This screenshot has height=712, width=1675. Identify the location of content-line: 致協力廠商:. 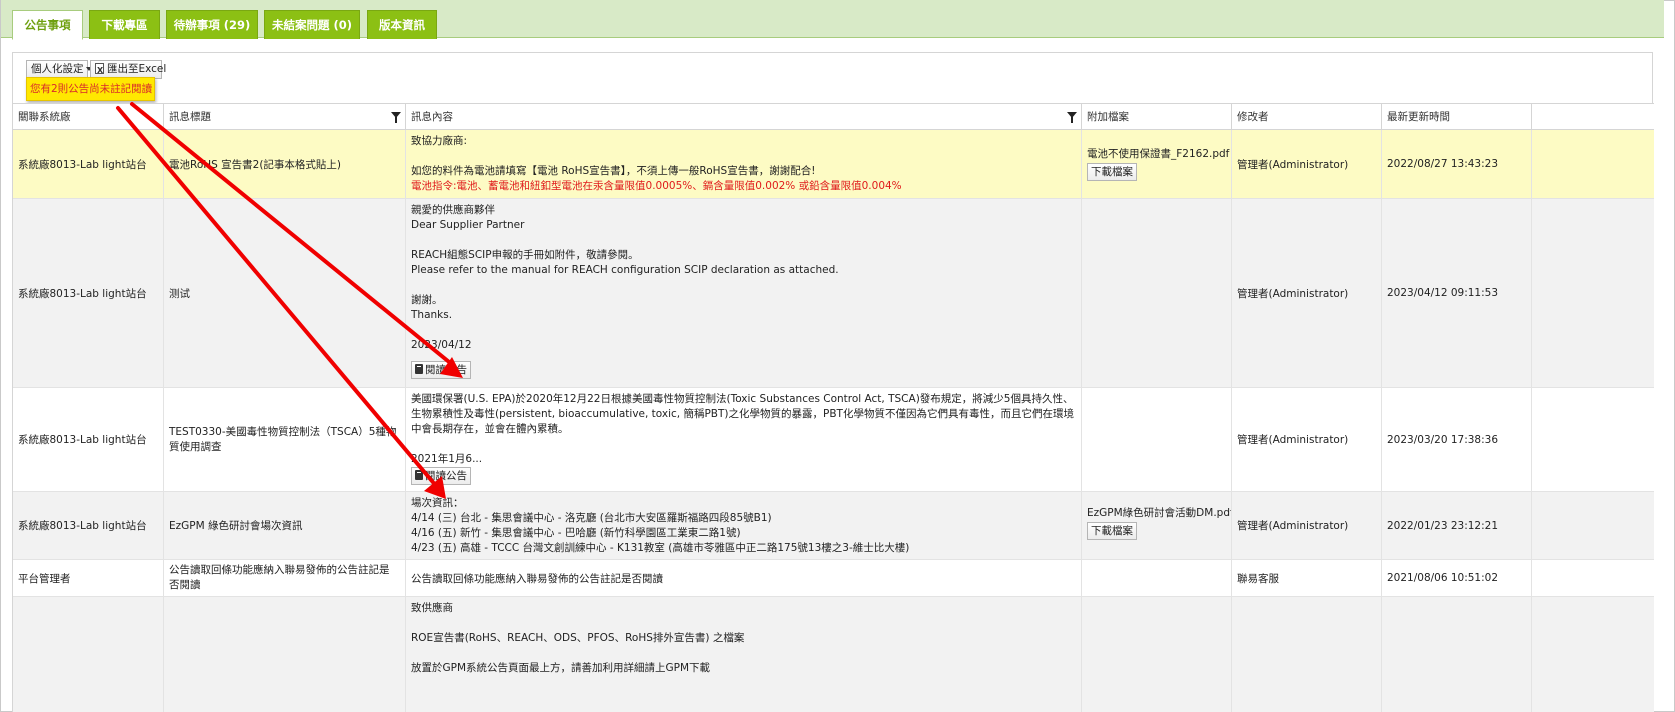
(439, 141).